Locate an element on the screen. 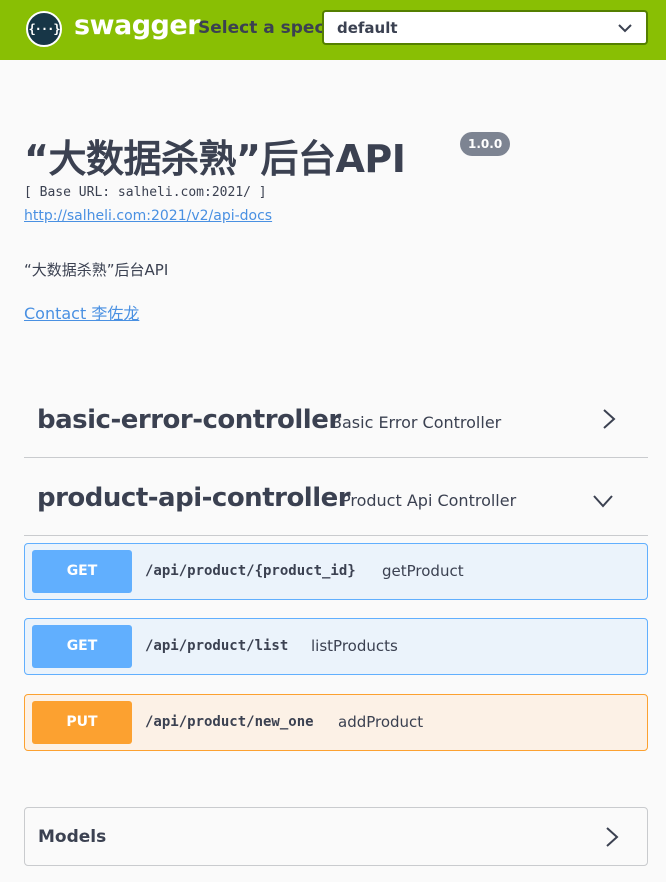 The height and width of the screenshot is (882, 666). version-badge: 1.0.0 is located at coordinates (485, 144).